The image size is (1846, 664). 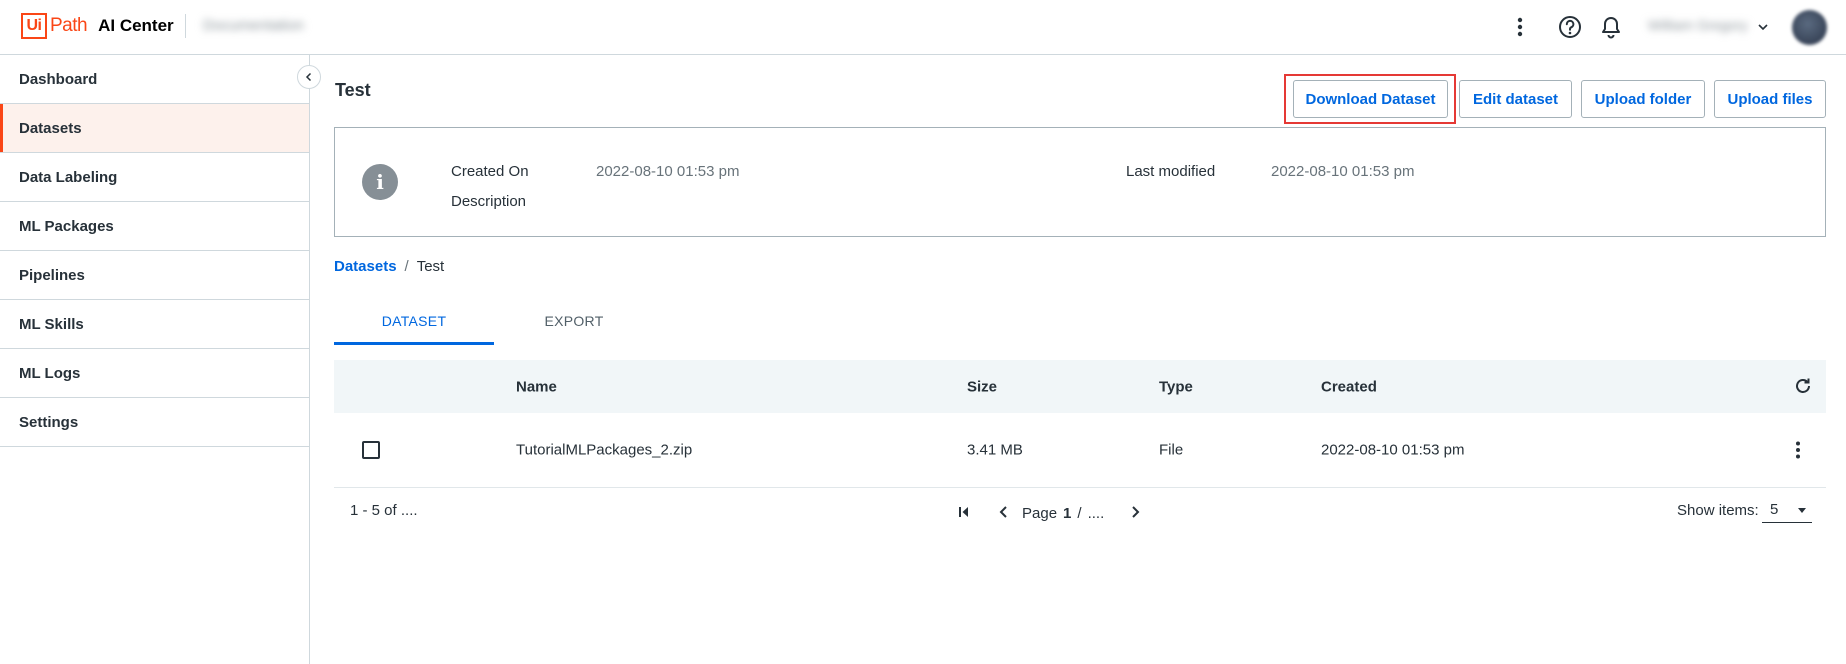 I want to click on sidebar-item-ml-logs: ML Logs, so click(x=154, y=373).